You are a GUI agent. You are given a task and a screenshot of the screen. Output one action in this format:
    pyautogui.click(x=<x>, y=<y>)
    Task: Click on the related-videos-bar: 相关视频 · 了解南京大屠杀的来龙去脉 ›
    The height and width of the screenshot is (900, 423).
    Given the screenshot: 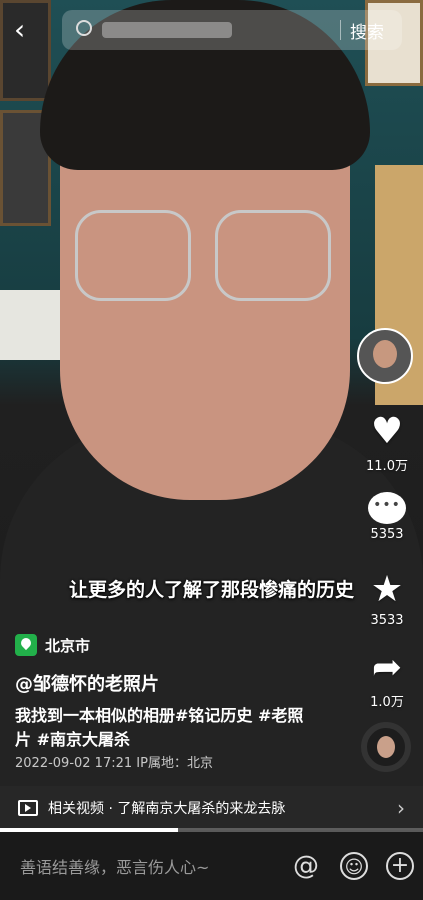 What is the action you would take?
    pyautogui.click(x=211, y=808)
    